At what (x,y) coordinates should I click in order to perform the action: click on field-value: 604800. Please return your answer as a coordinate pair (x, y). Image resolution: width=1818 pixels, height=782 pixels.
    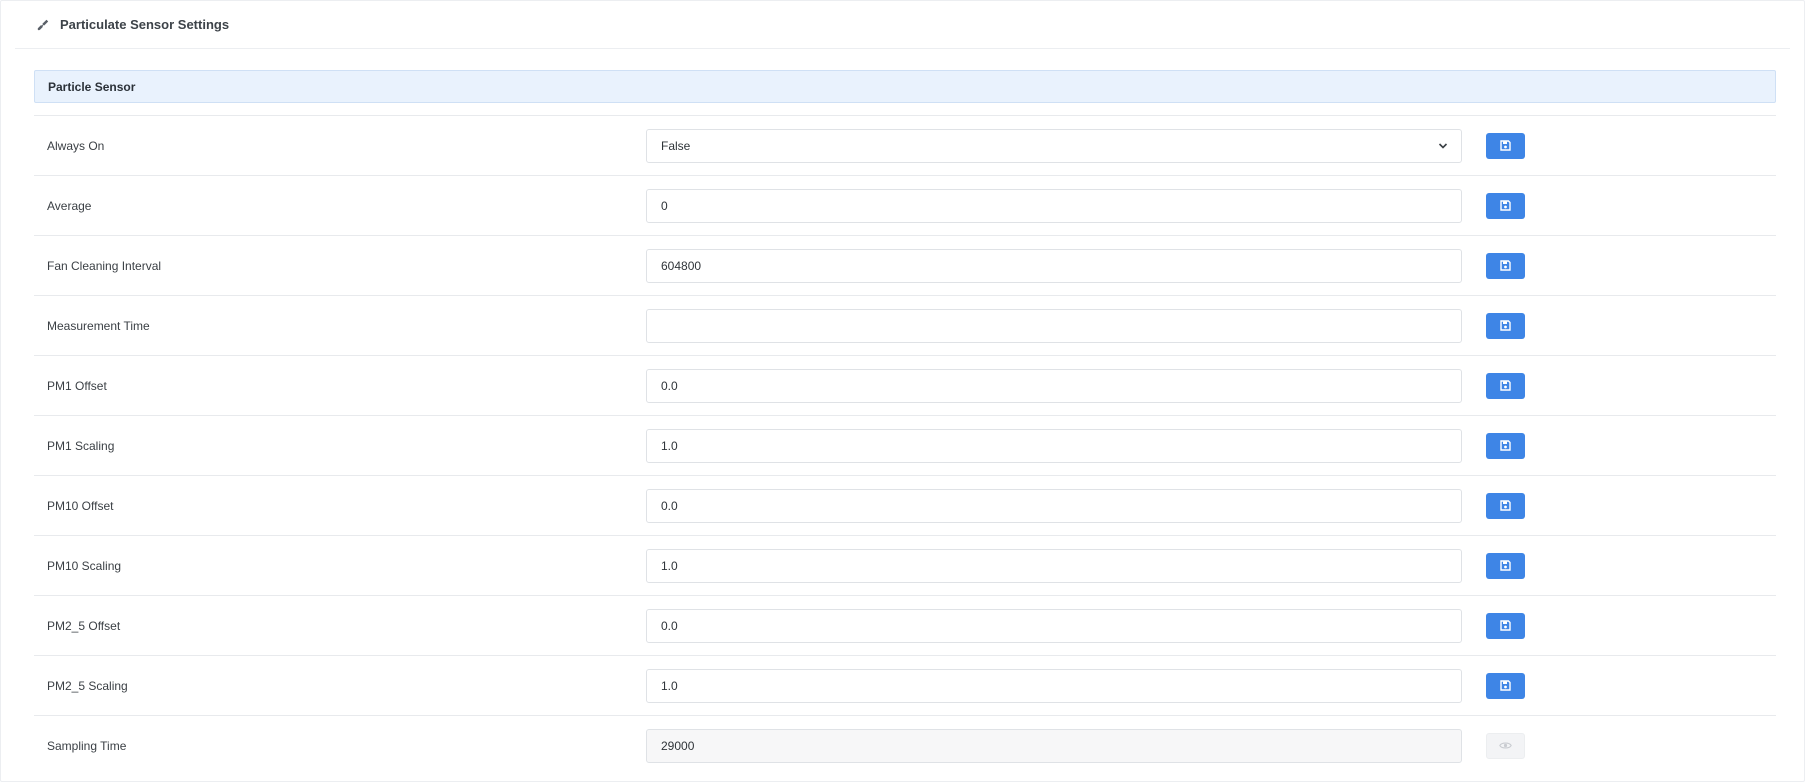
    Looking at the image, I should click on (681, 265).